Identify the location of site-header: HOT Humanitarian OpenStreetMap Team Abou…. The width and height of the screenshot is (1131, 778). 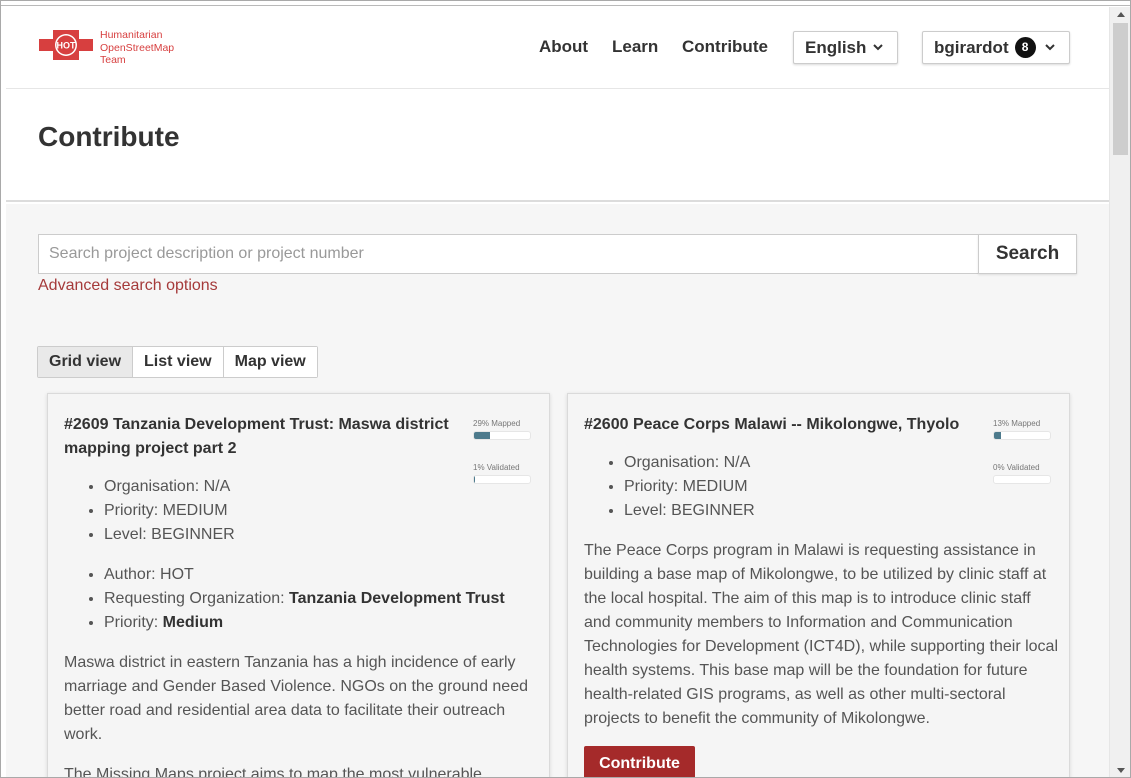
(557, 48).